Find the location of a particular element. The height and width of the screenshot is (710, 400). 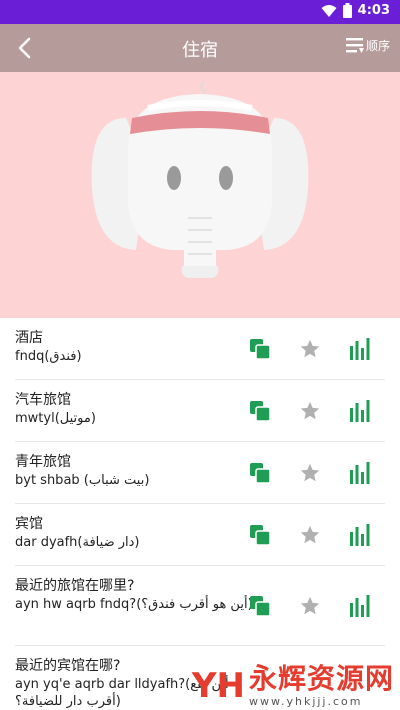

page-title: 住宿 is located at coordinates (200, 50).